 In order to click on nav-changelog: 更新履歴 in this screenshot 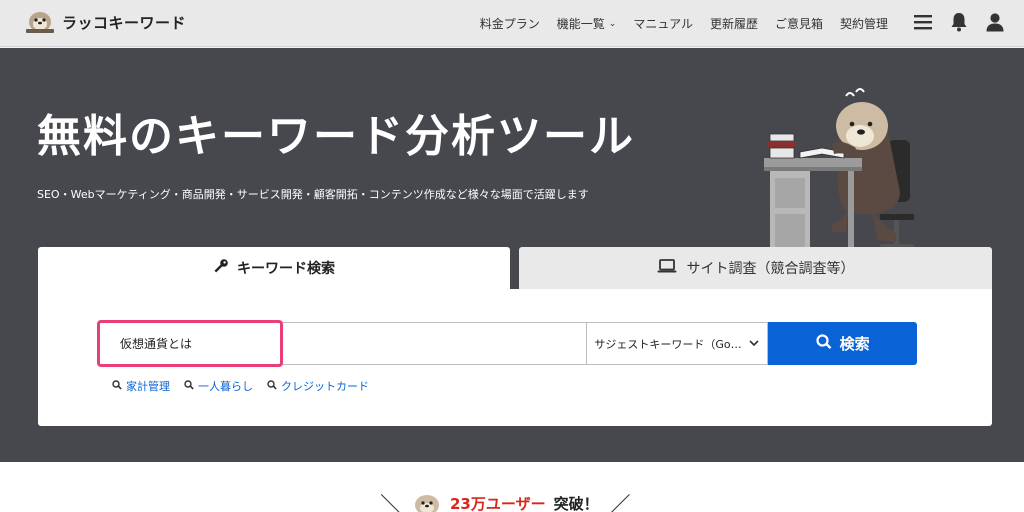, I will do `click(734, 23)`.